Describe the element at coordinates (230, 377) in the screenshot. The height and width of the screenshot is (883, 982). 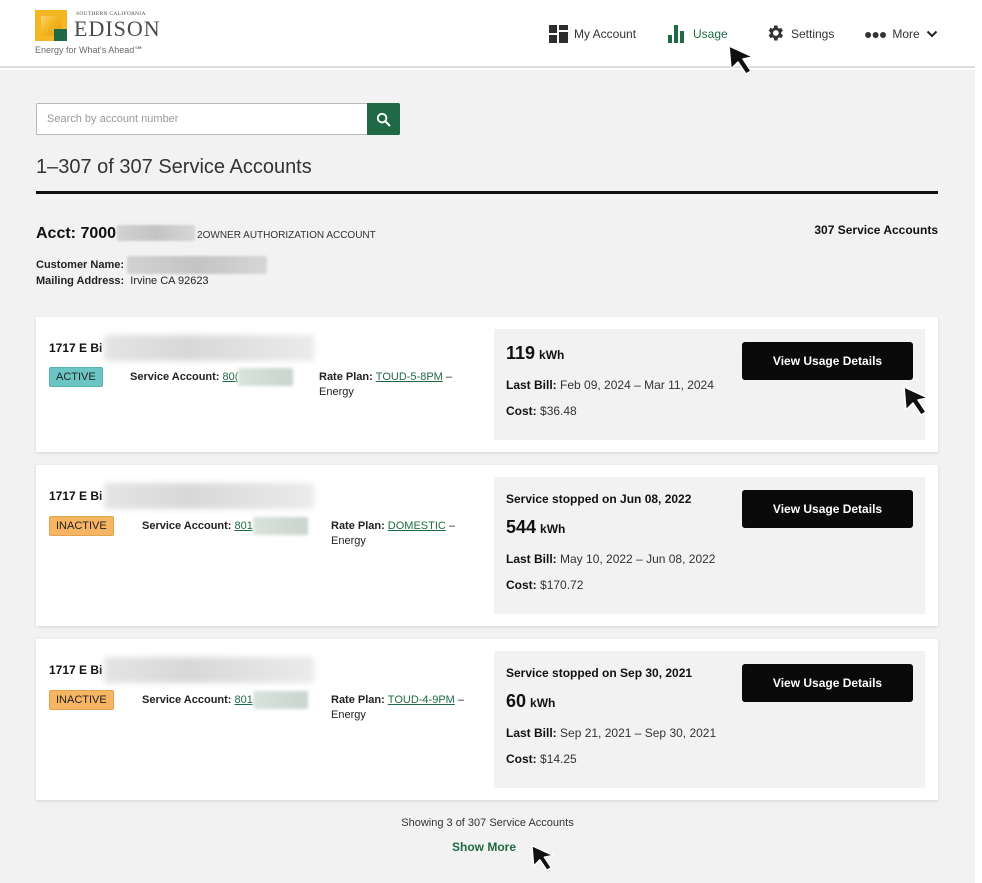
I see `service-account-link: 80(` at that location.